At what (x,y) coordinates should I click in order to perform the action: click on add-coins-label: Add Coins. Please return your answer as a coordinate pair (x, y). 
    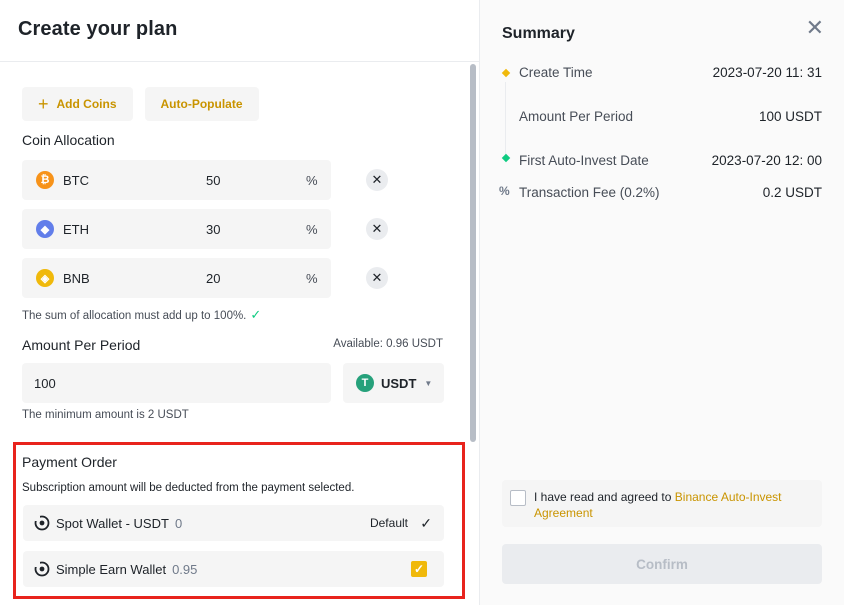
    Looking at the image, I should click on (86, 104).